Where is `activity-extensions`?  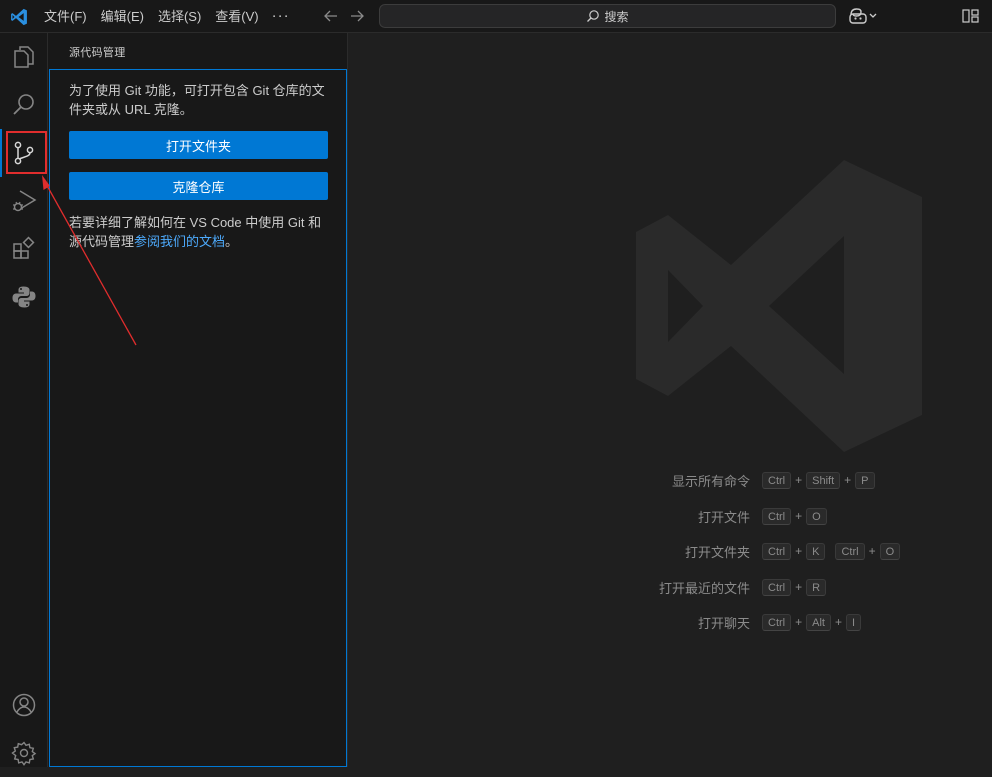 activity-extensions is located at coordinates (24, 249).